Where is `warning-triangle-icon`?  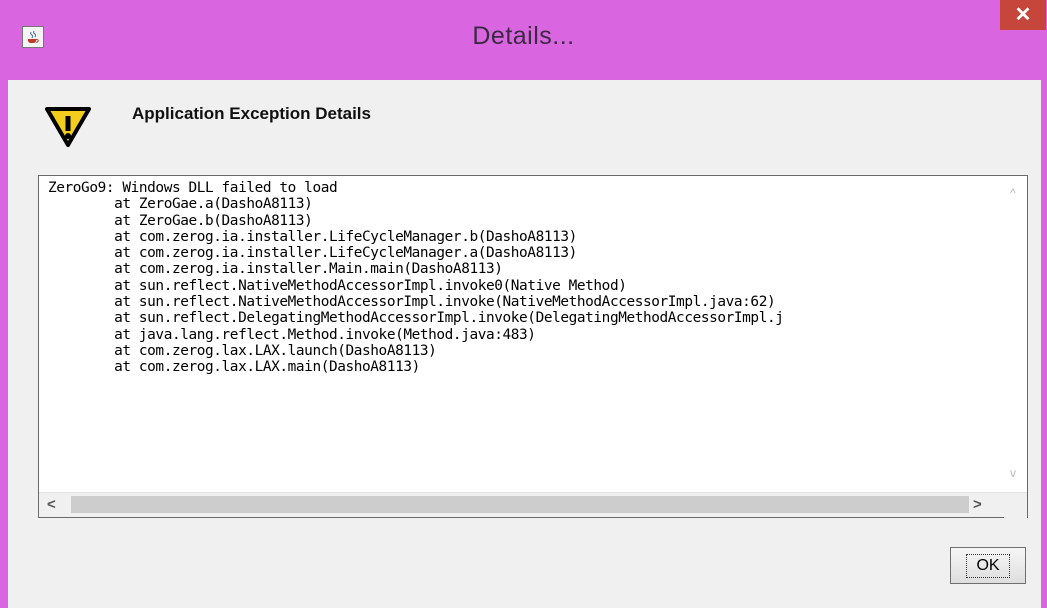 warning-triangle-icon is located at coordinates (68, 129).